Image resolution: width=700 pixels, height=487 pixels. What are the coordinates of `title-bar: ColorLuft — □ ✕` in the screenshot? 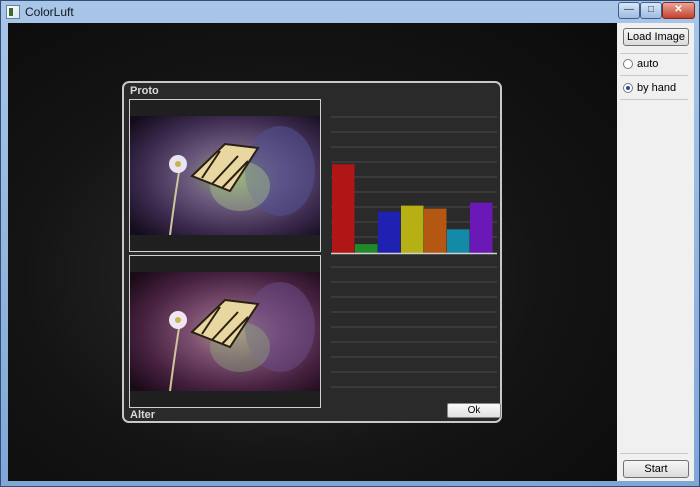 It's located at (350, 12).